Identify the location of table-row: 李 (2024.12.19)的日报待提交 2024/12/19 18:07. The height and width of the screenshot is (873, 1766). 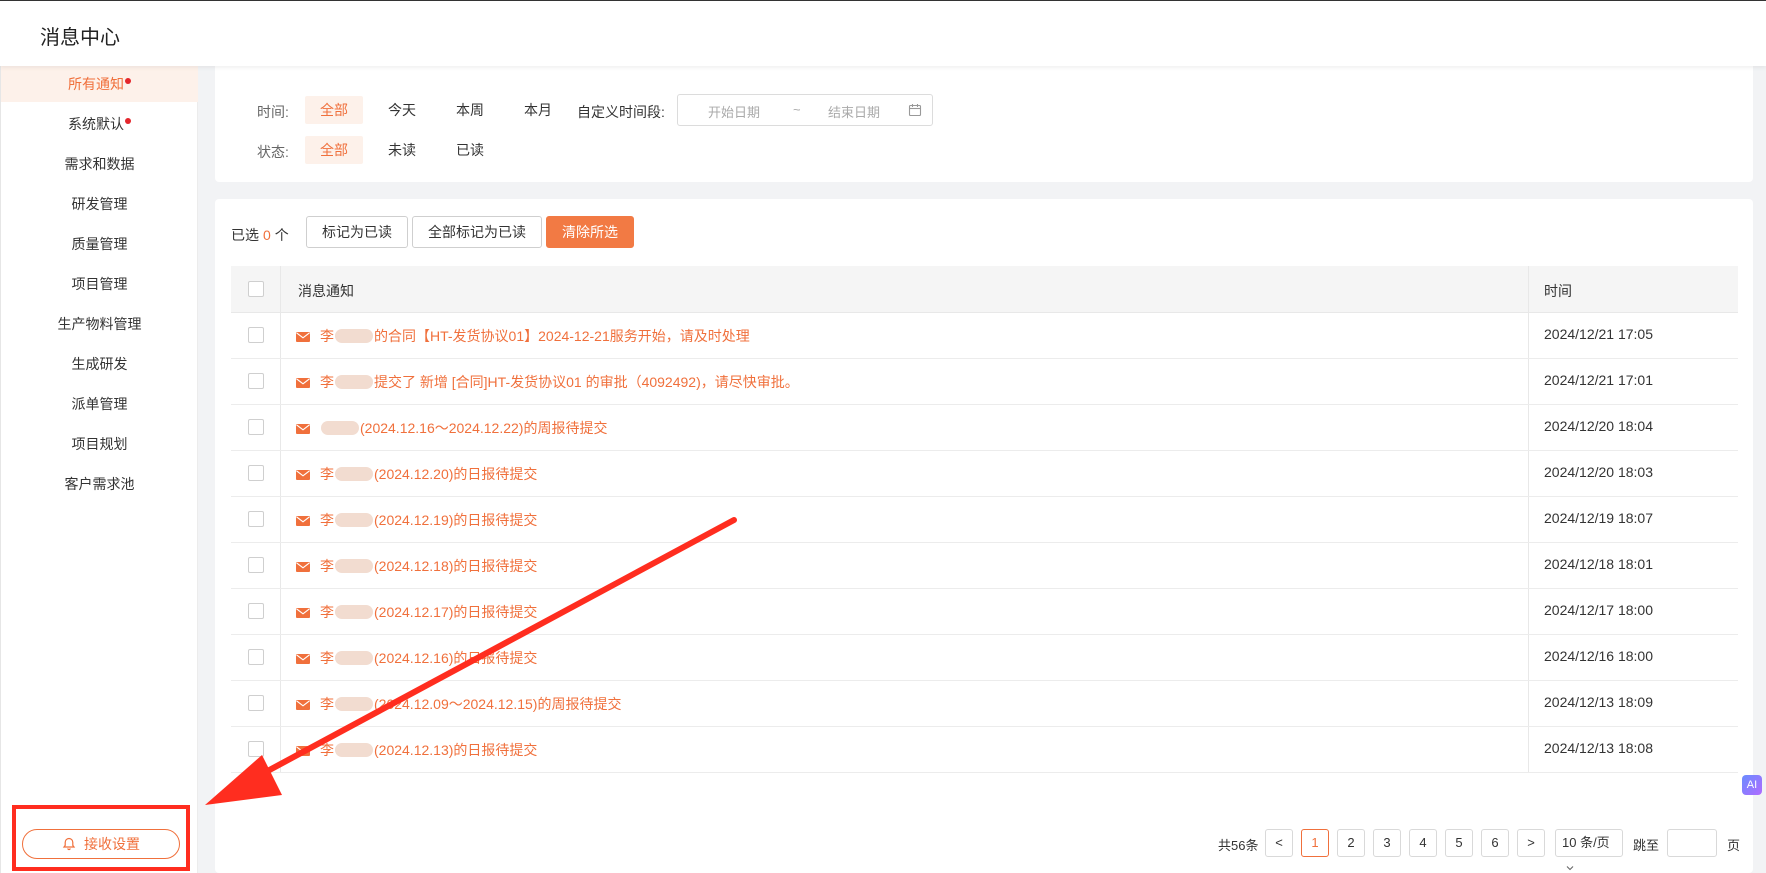
(984, 520).